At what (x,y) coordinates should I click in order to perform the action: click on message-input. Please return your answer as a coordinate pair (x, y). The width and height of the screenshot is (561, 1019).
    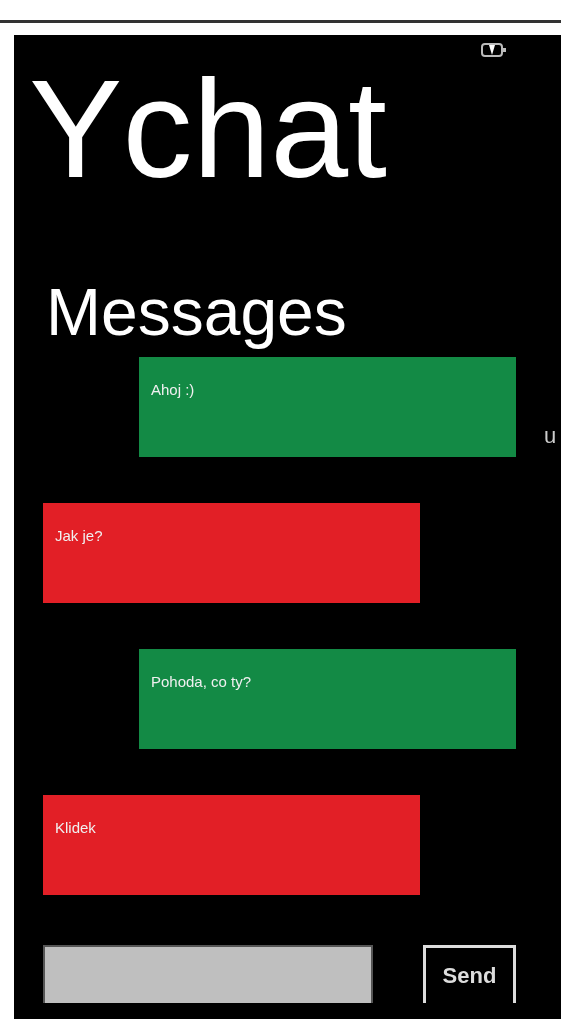
    Looking at the image, I should click on (208, 974).